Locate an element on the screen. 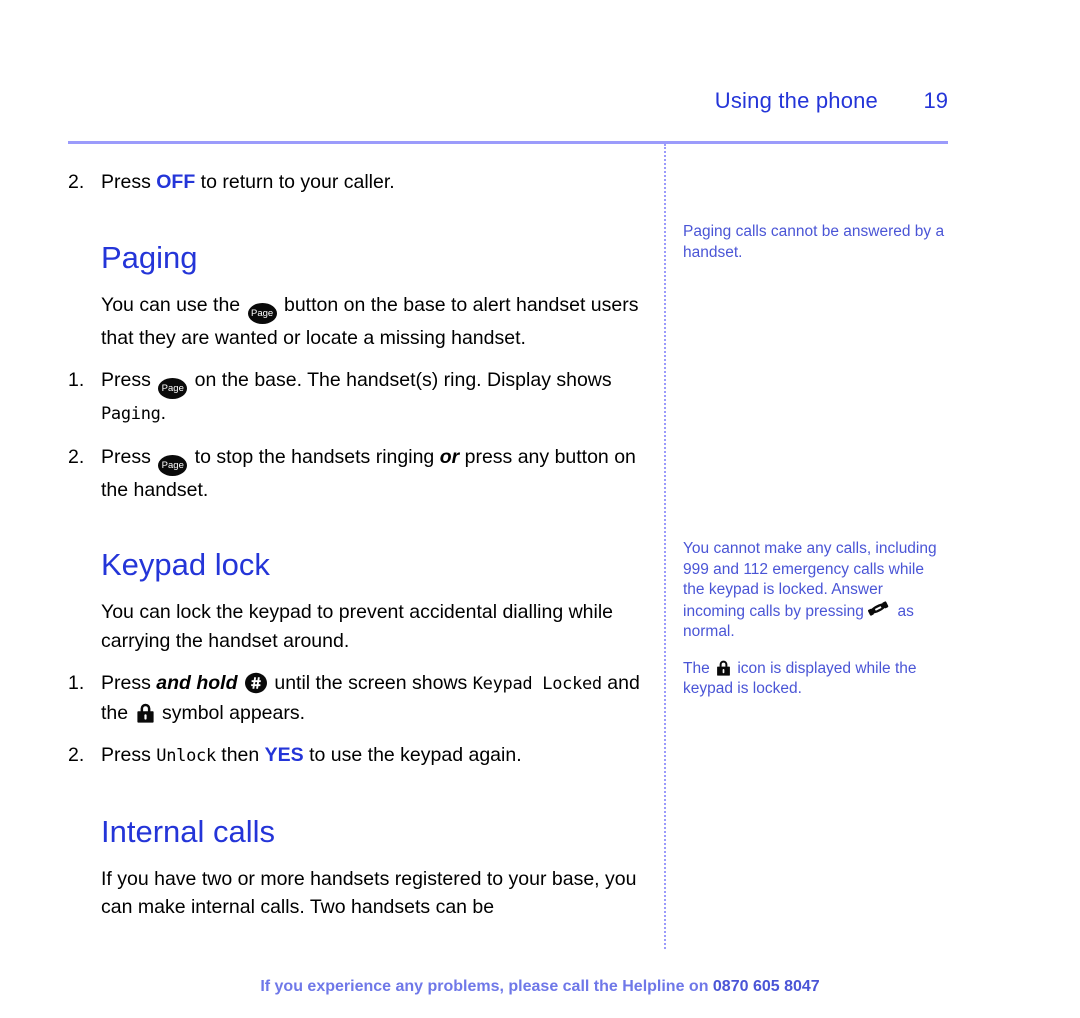 This screenshot has width=1080, height=1018. column-divider is located at coordinates (665, 546).